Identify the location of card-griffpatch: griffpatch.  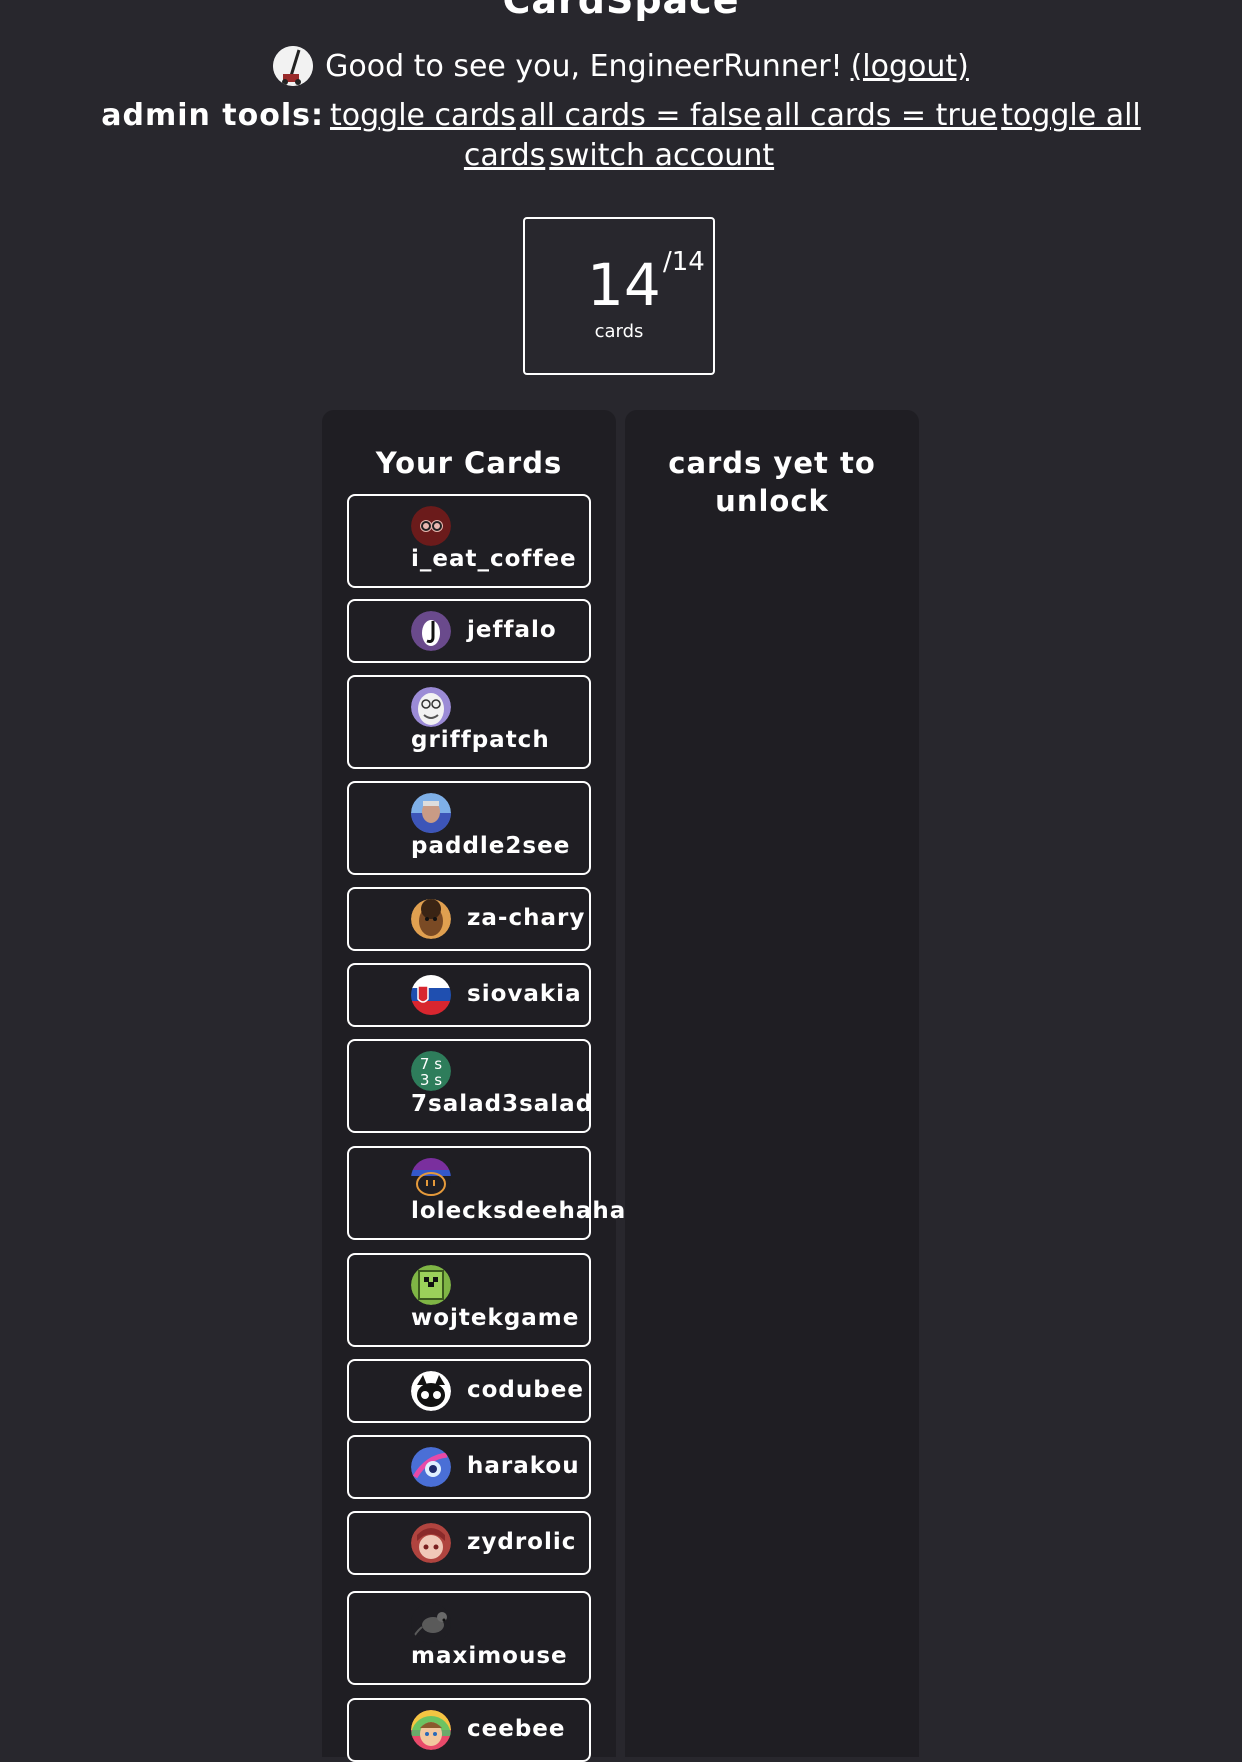
(469, 722).